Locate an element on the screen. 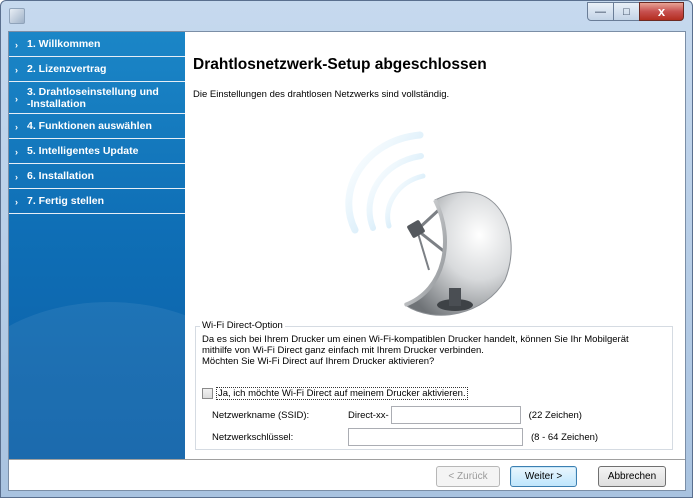 This screenshot has height=498, width=693. network-key-hint: (8 - 64 Zeichen) is located at coordinates (565, 437).